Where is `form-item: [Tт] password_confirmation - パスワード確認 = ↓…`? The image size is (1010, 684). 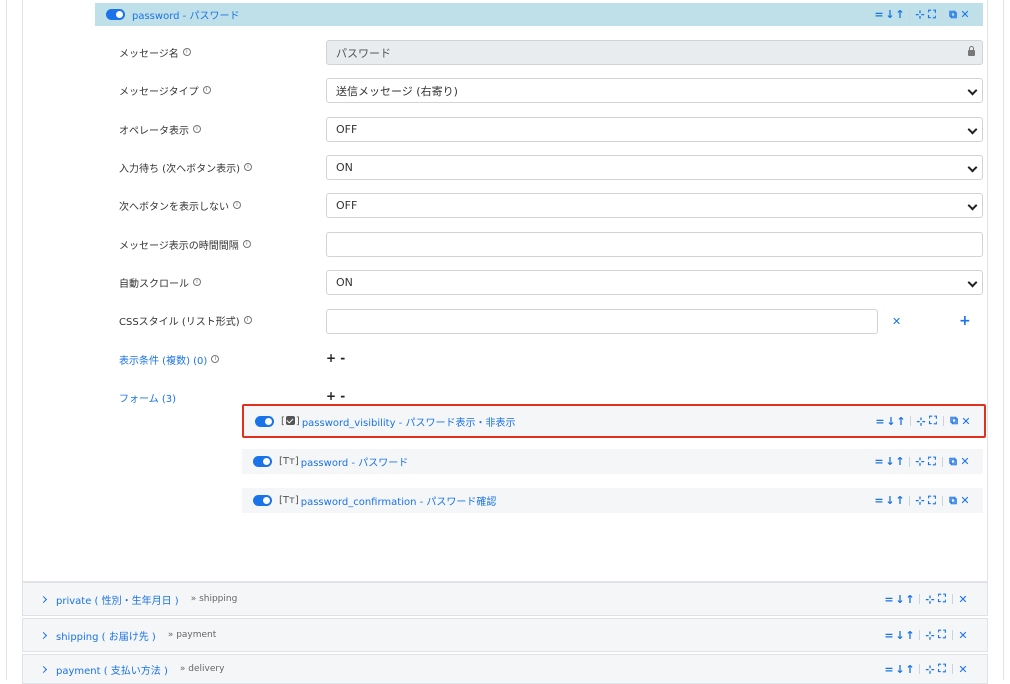
form-item: [Tт] password_confirmation - パスワード確認 = ↓… is located at coordinates (612, 500).